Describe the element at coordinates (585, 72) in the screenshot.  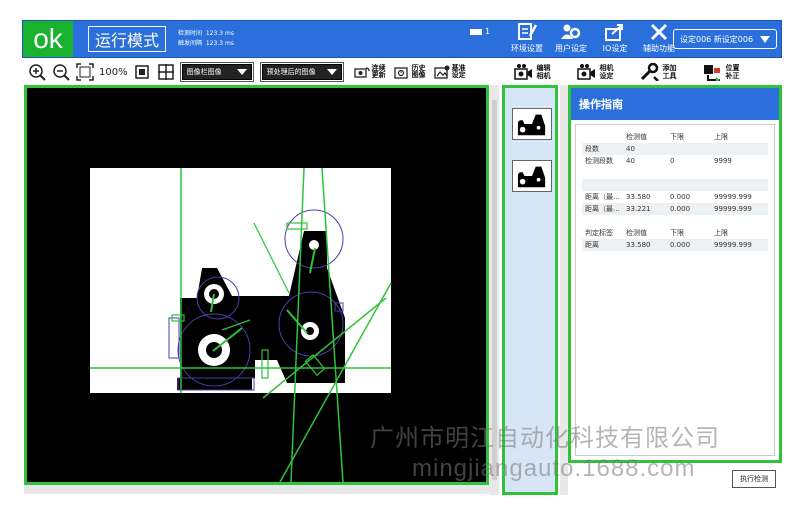
I see `camera-settings-icon` at that location.